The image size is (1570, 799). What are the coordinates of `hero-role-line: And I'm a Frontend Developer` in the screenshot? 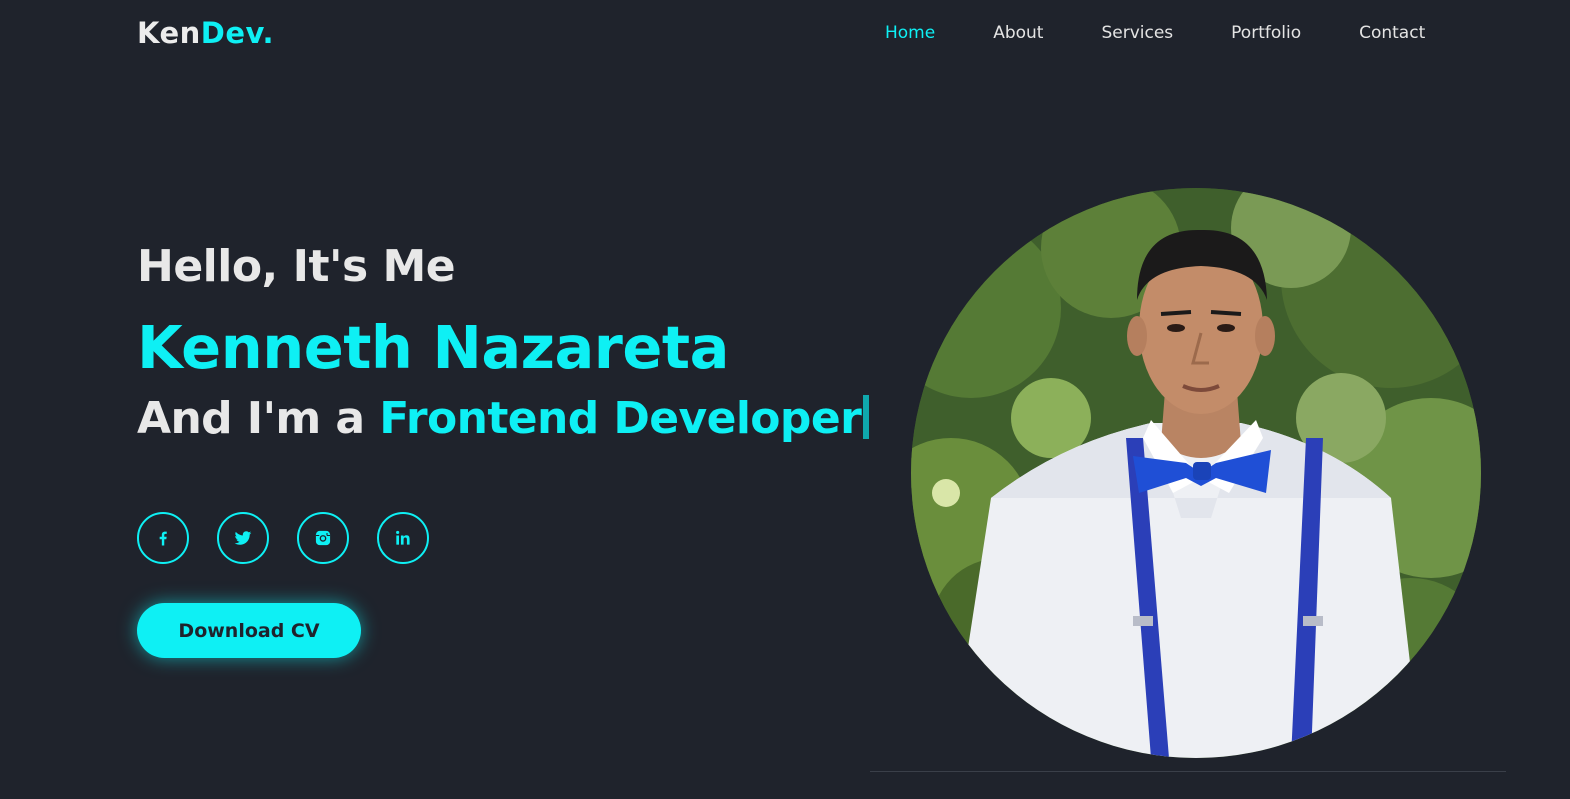 It's located at (507, 419).